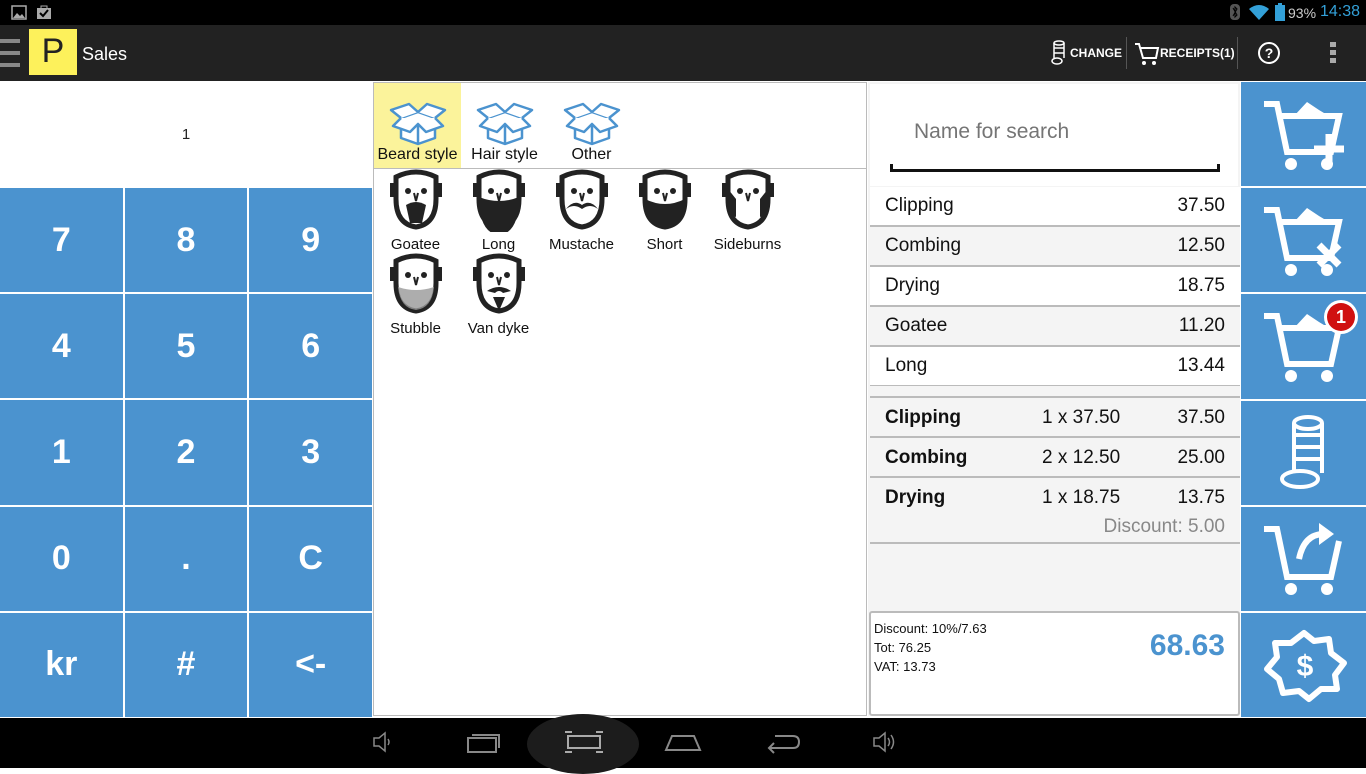 This screenshot has width=1366, height=774. Describe the element at coordinates (664, 244) in the screenshot. I see `product-label: Short` at that location.